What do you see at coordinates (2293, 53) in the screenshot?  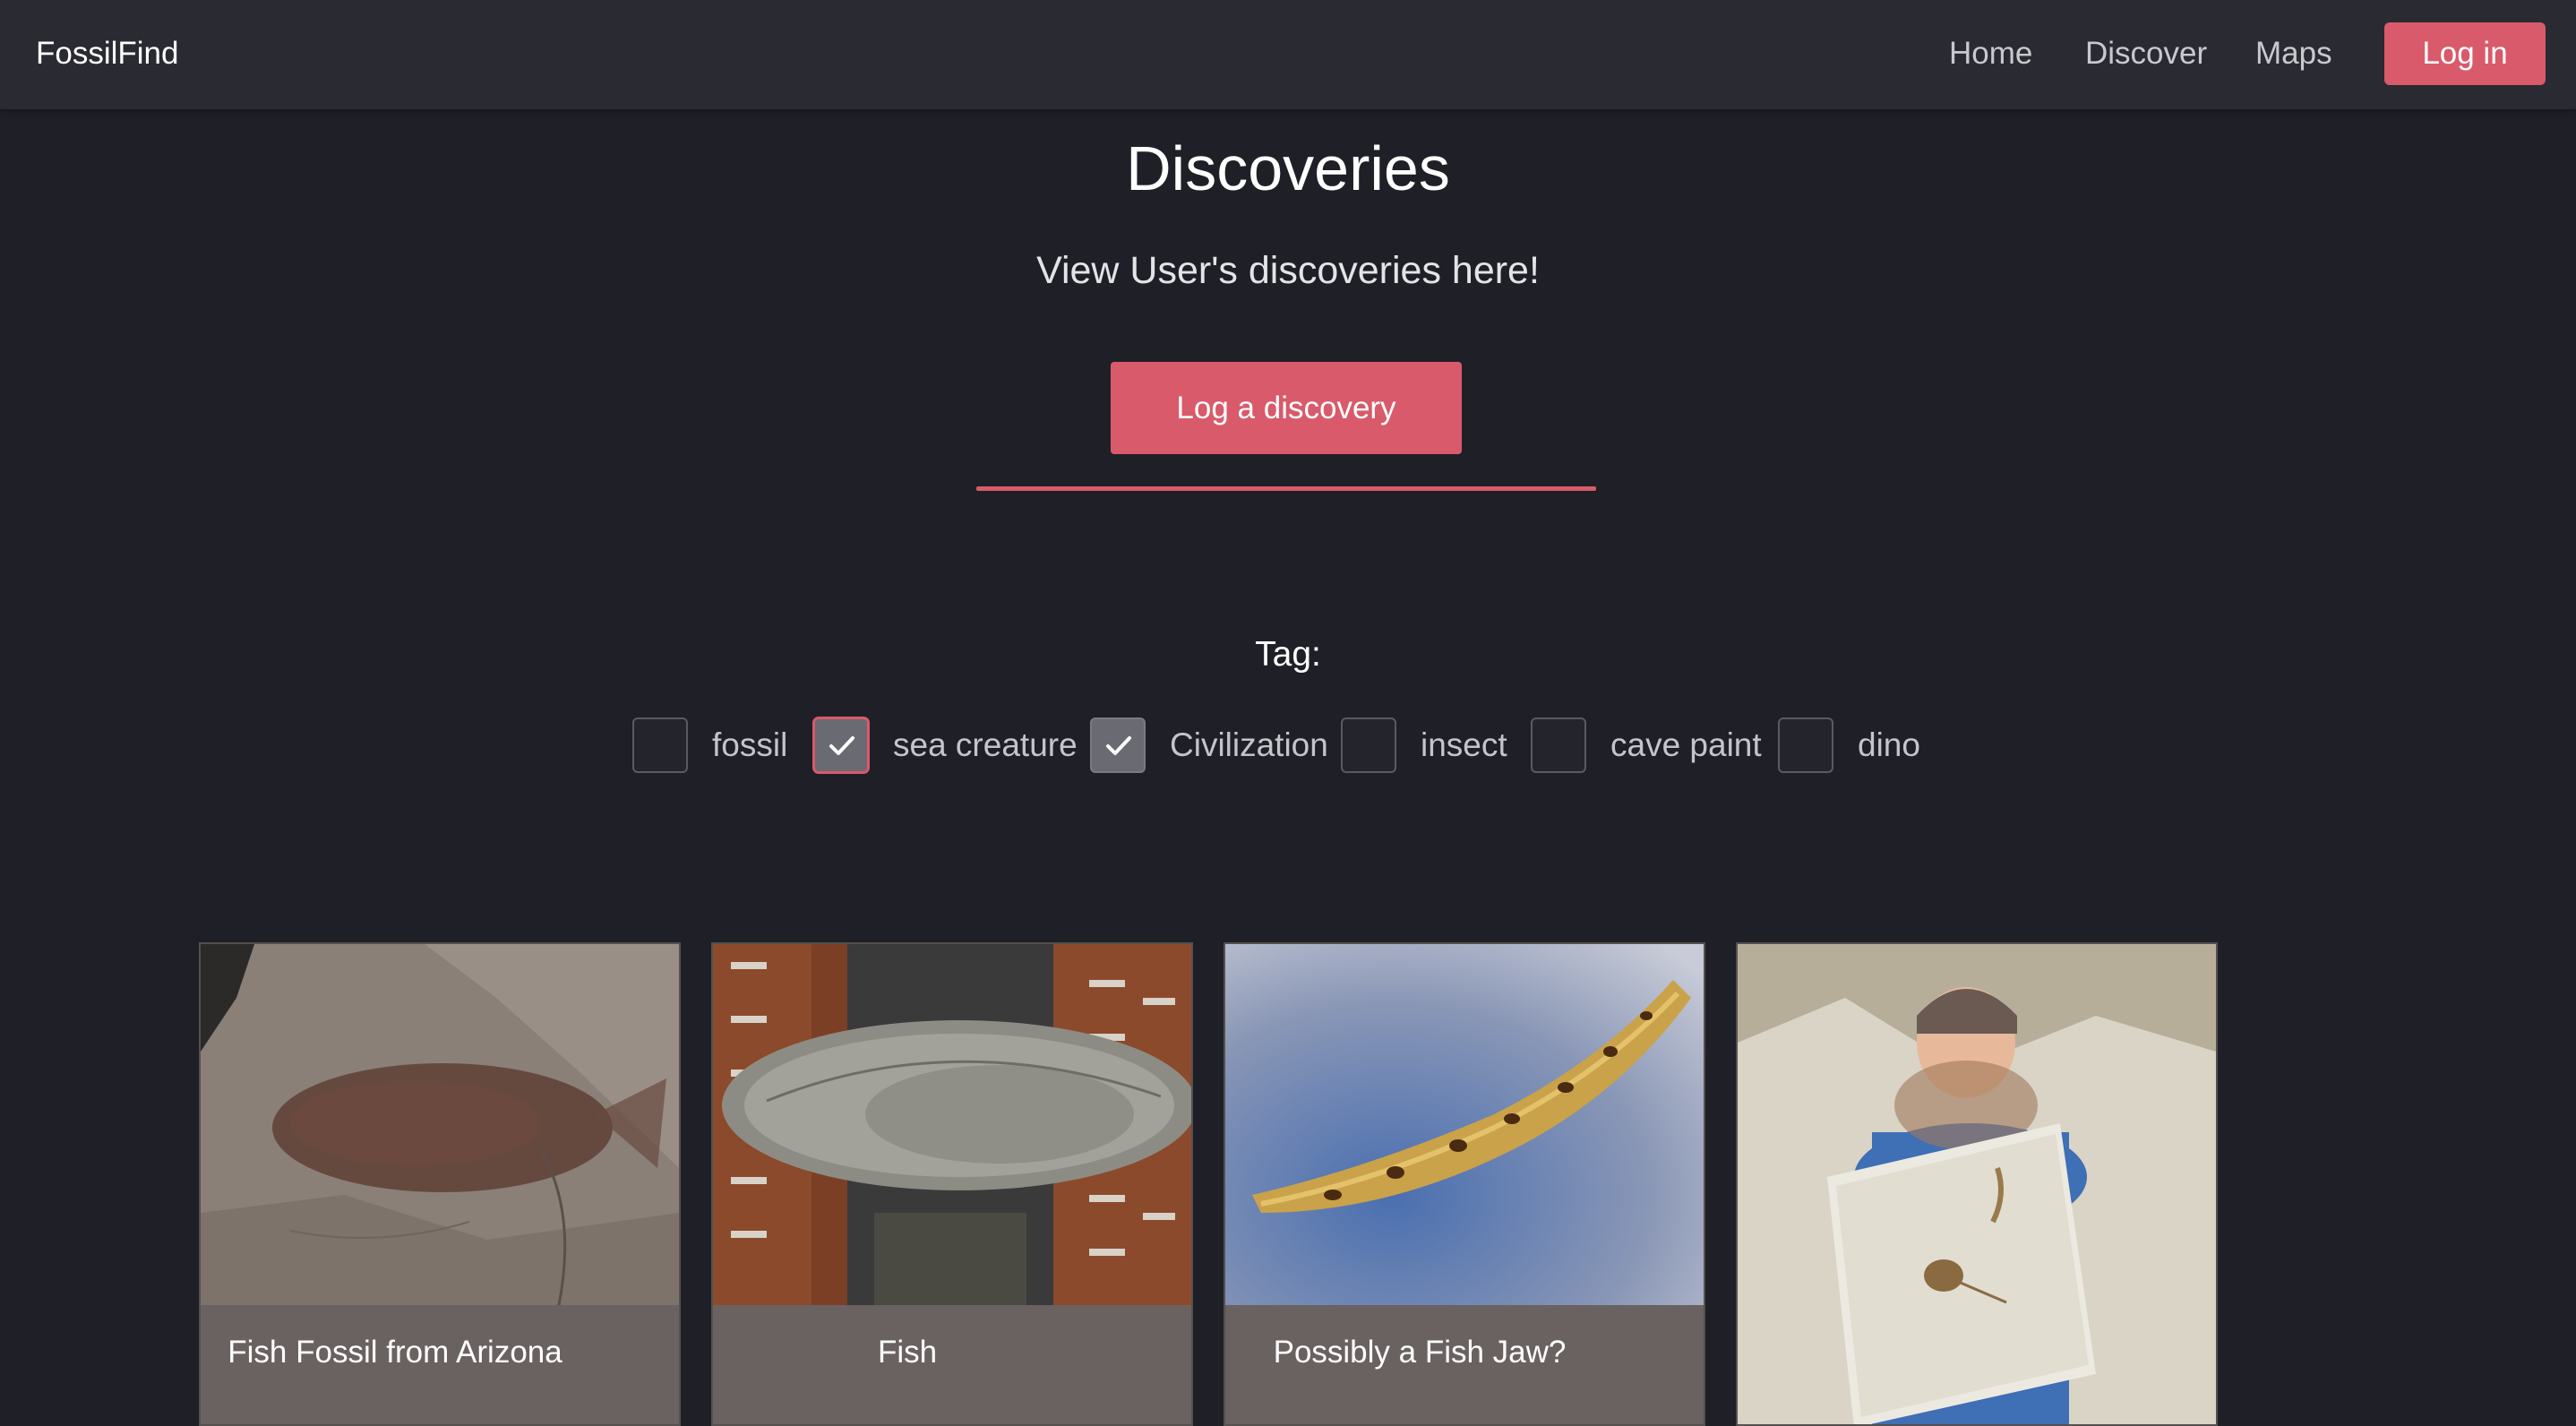 I see `nav-maps-link: Maps` at bounding box center [2293, 53].